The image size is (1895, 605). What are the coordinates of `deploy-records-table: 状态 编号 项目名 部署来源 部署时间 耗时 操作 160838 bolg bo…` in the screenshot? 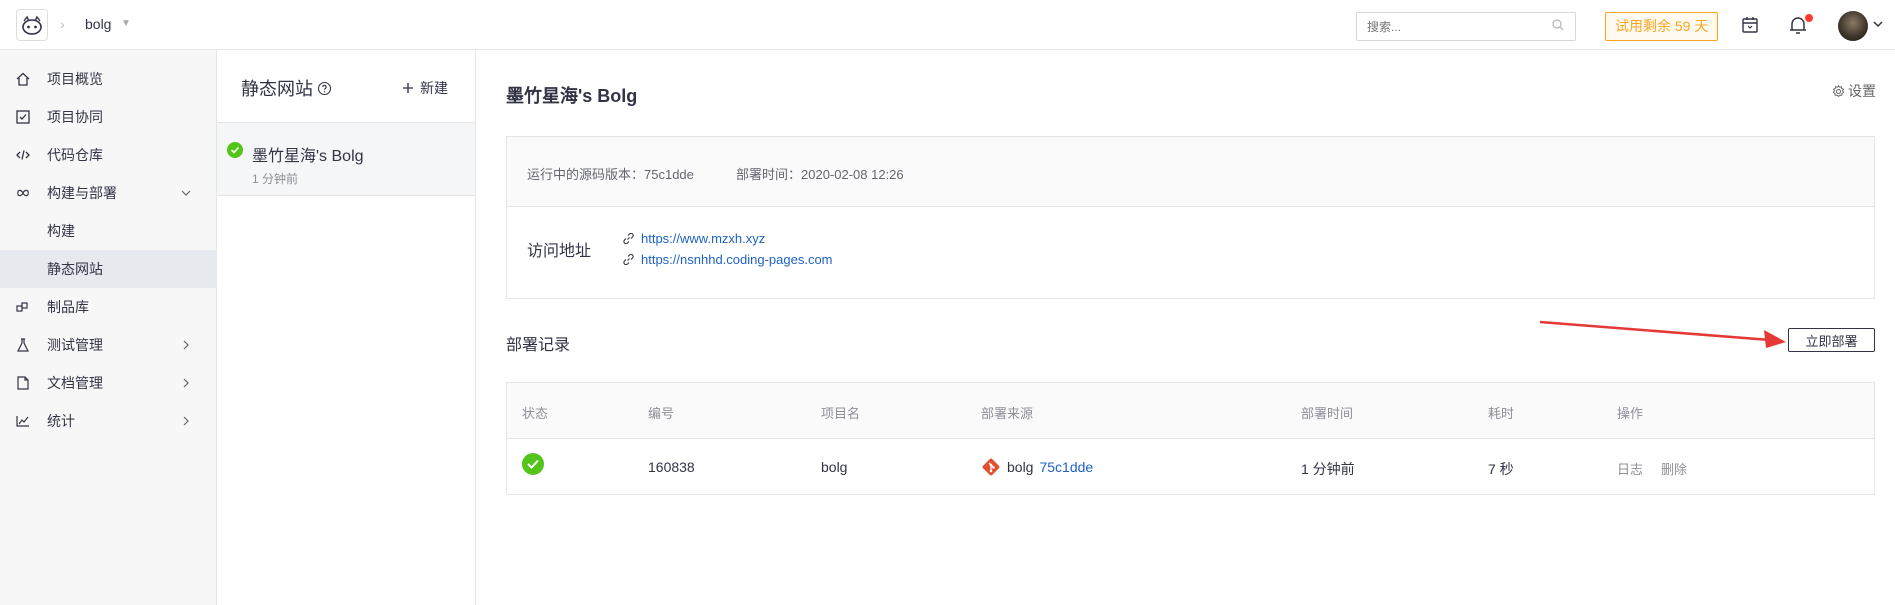 It's located at (1190, 438).